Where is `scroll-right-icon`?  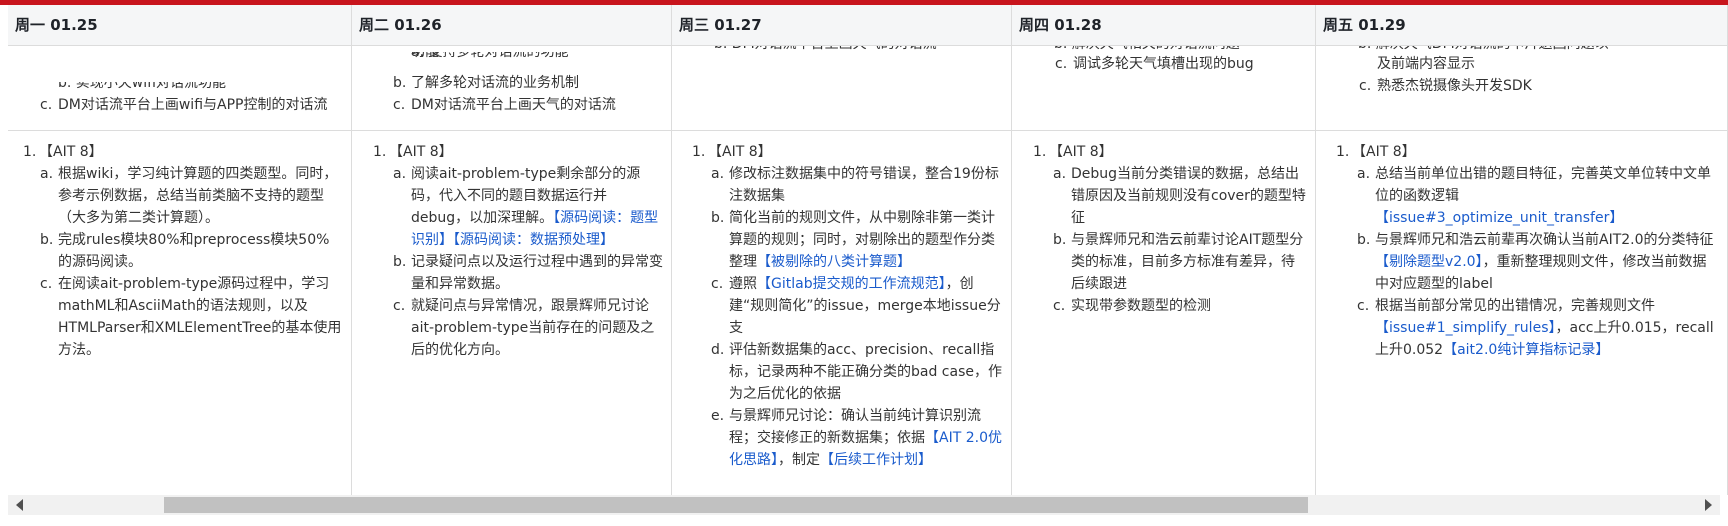
scroll-right-icon is located at coordinates (1708, 505).